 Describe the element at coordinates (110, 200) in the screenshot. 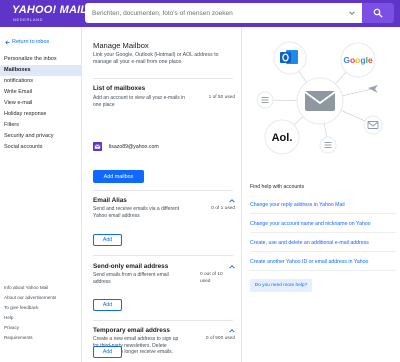

I see `alias-section-title: Email Alias` at that location.